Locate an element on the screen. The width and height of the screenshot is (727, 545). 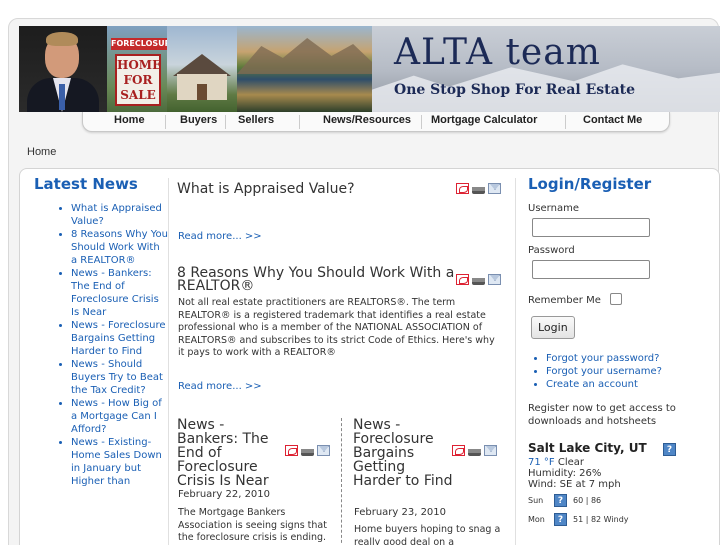
nav-mortgage-calculator: Mortgage Calculator is located at coordinates (484, 120).